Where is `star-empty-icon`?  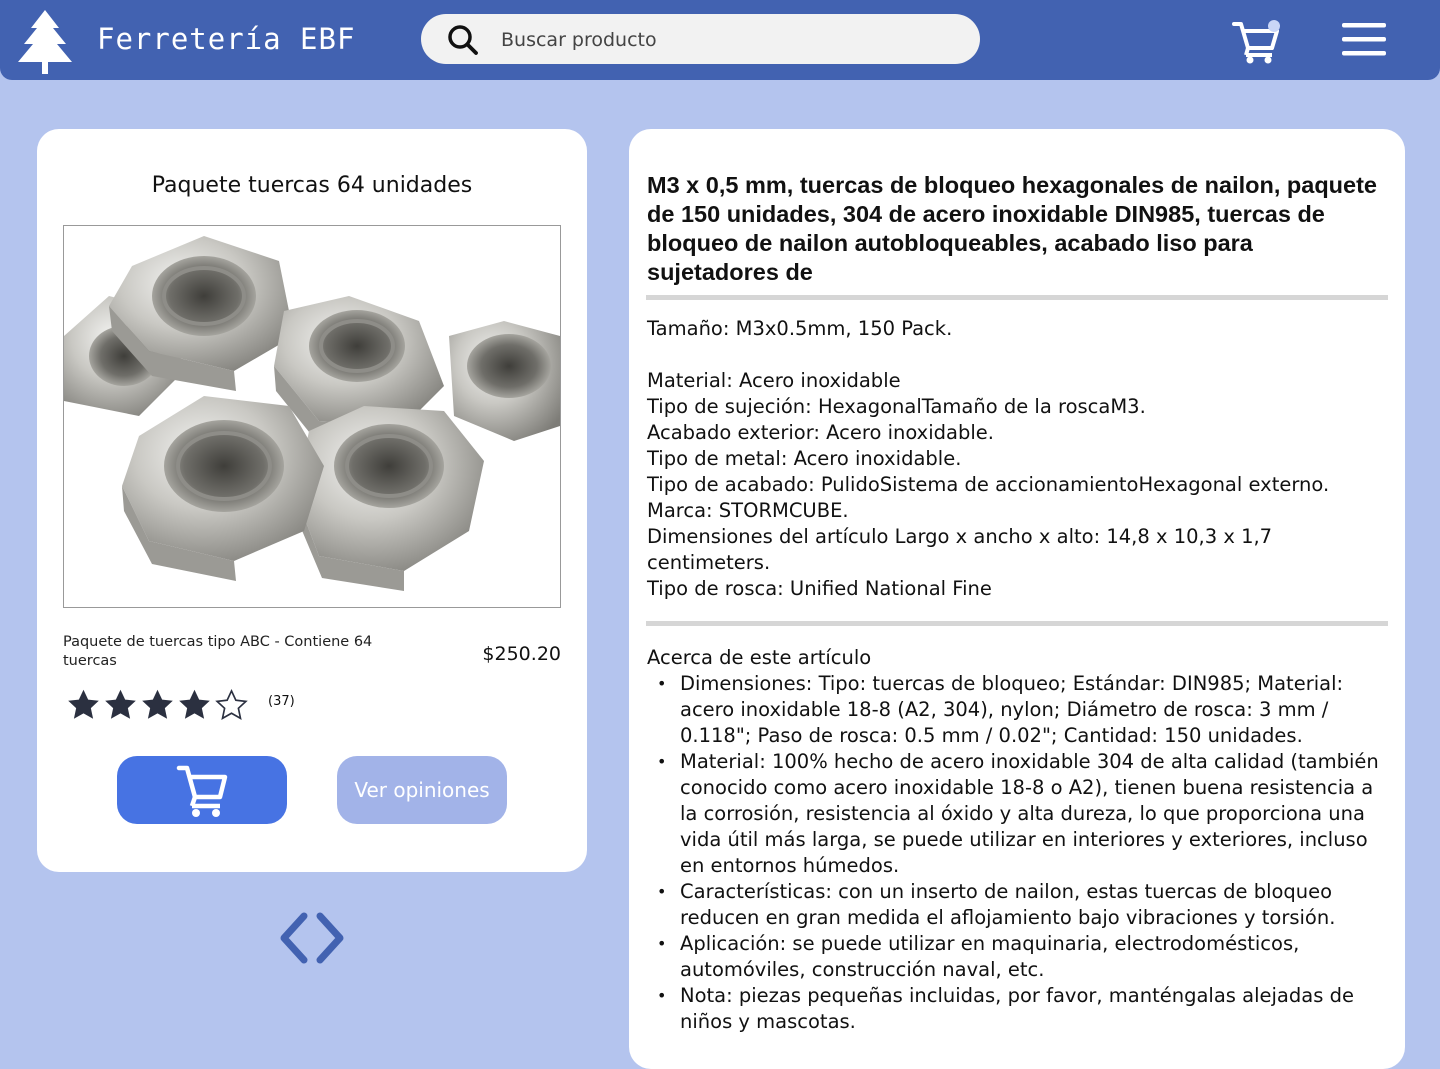 star-empty-icon is located at coordinates (231, 705).